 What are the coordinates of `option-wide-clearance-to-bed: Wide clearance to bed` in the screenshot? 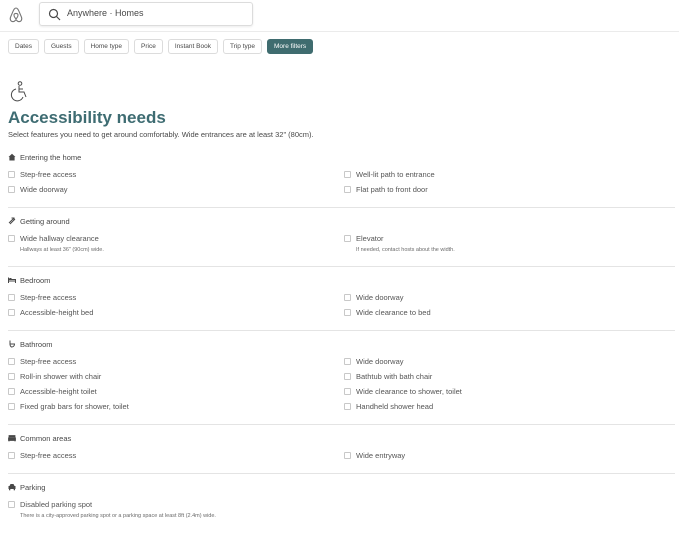 It's located at (387, 312).